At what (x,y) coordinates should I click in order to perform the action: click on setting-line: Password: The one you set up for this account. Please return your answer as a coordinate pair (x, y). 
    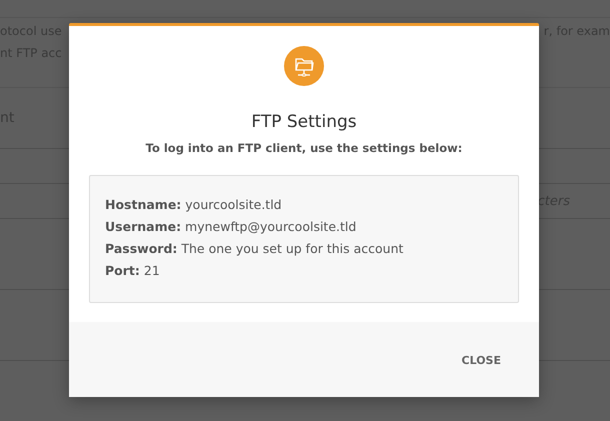
    Looking at the image, I should click on (254, 249).